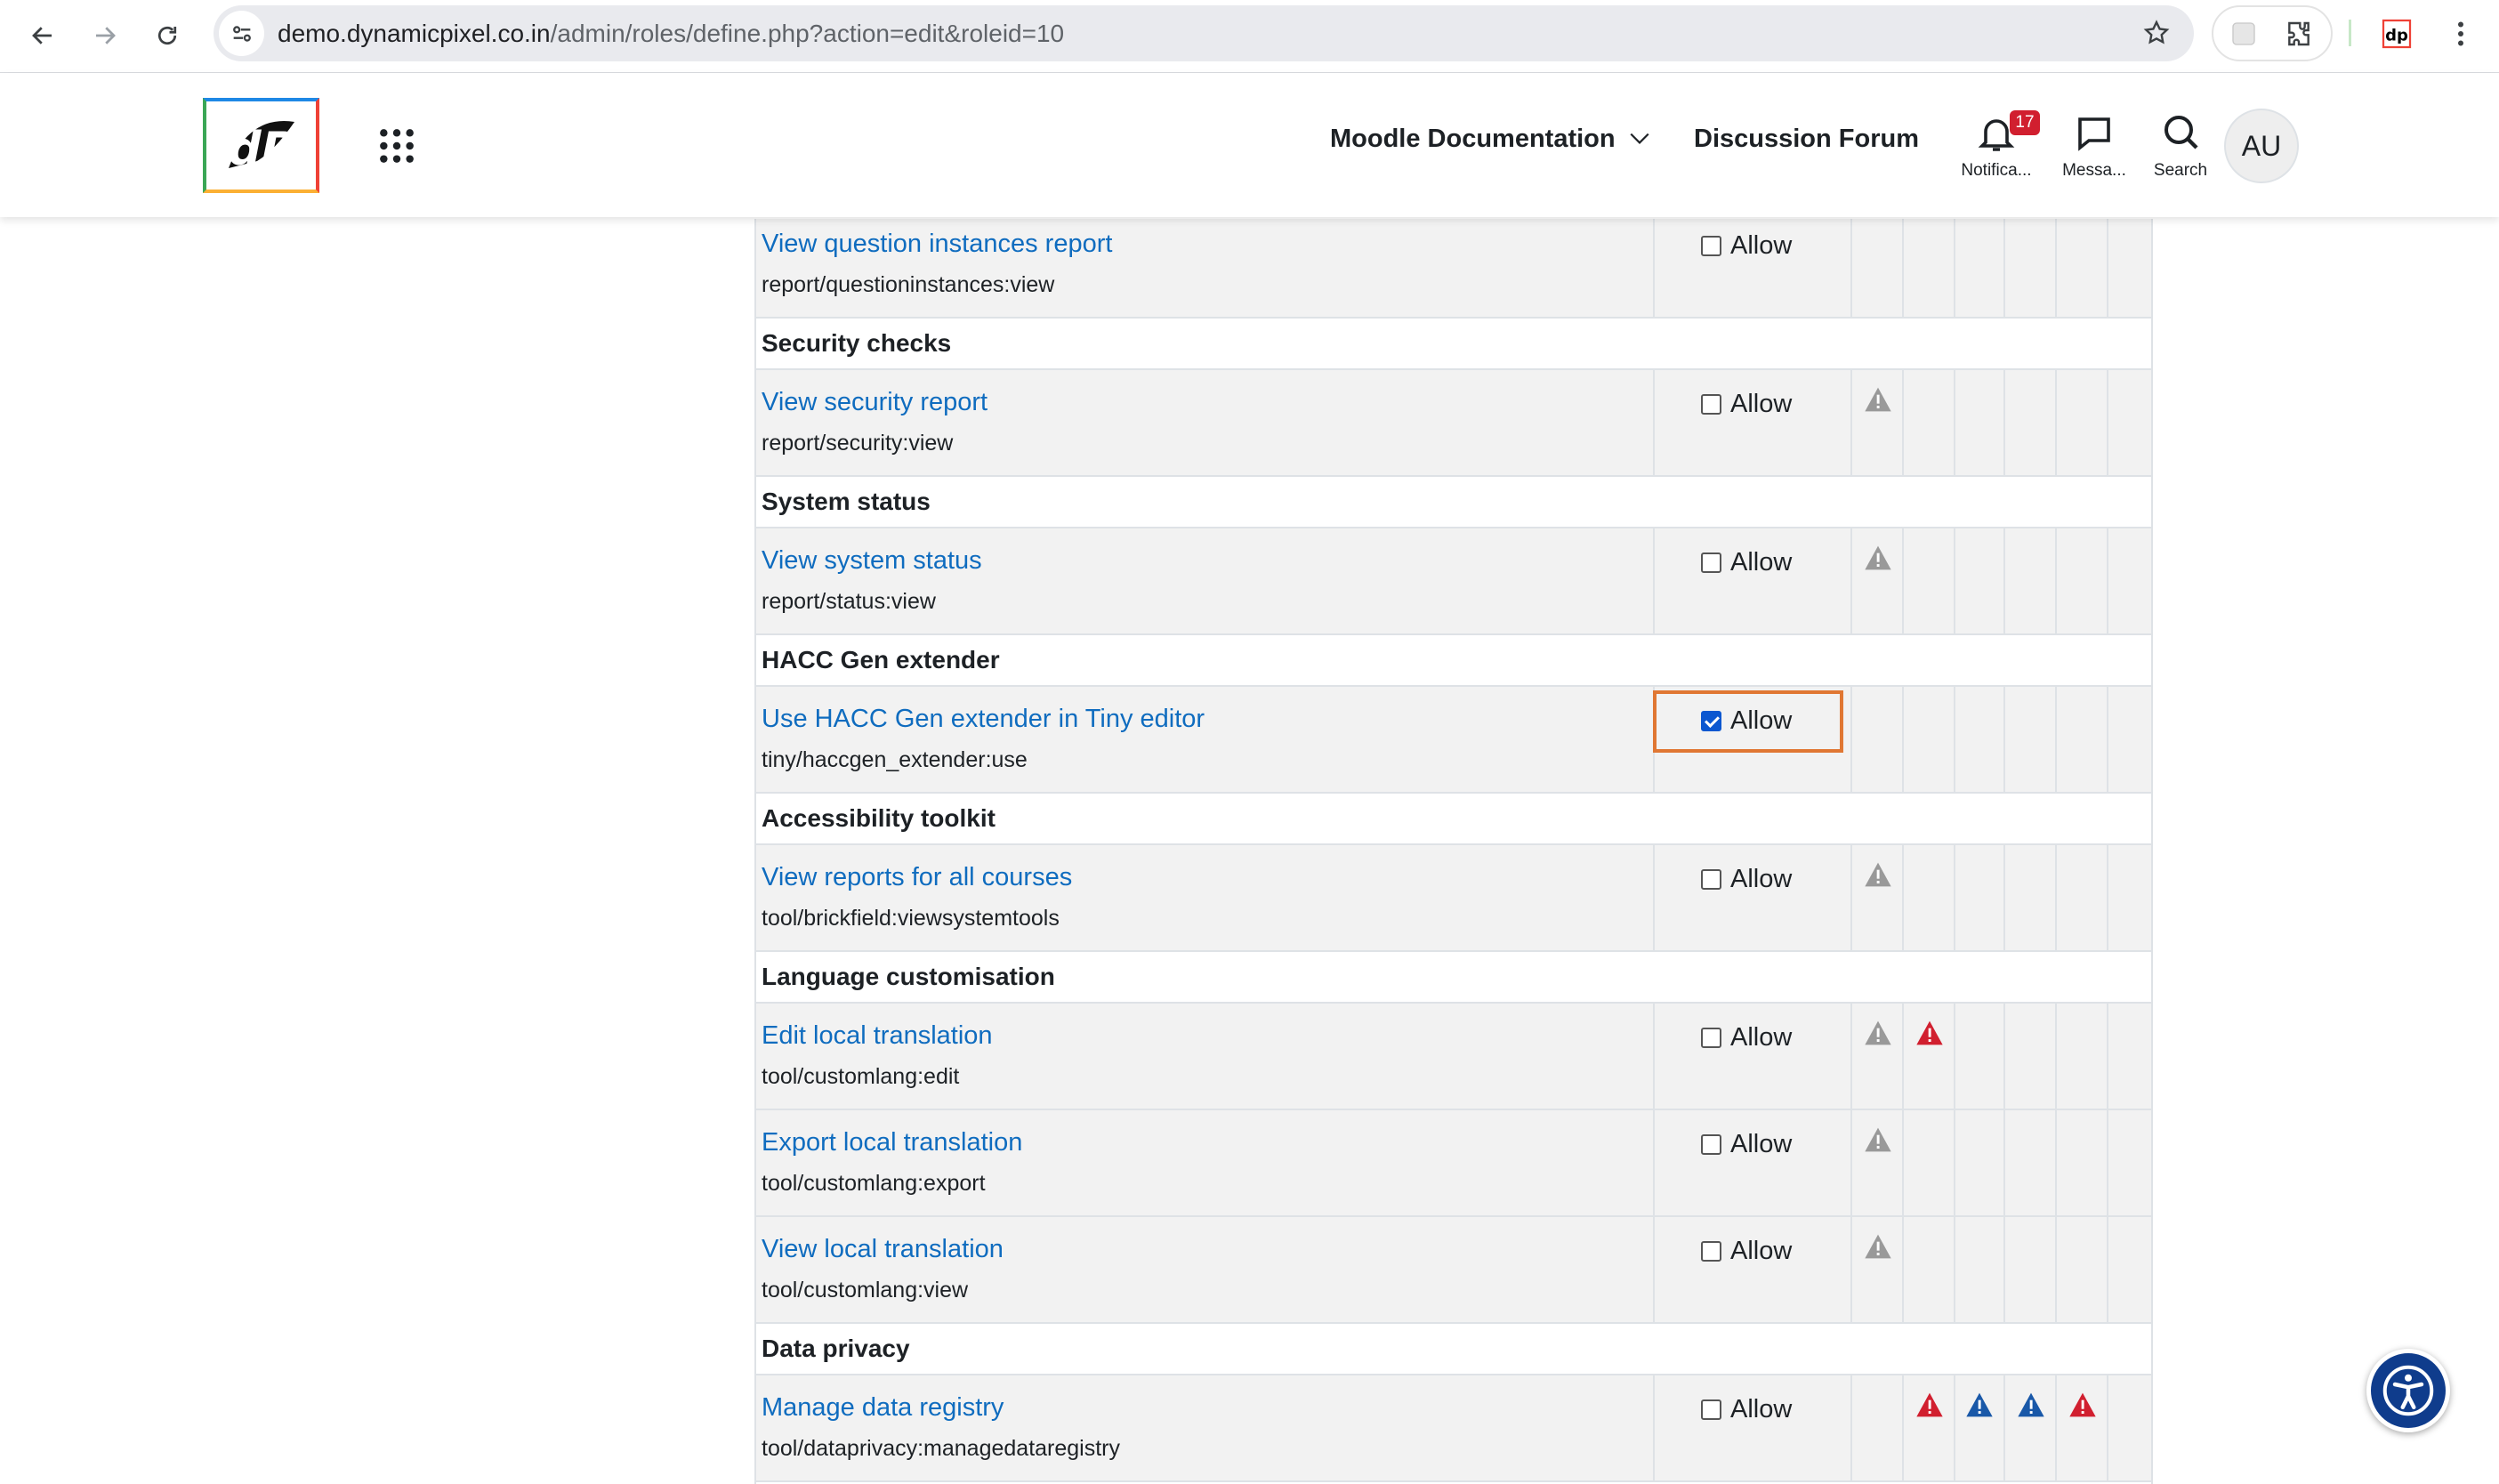  I want to click on capability-name-link: View question instances report, so click(937, 244).